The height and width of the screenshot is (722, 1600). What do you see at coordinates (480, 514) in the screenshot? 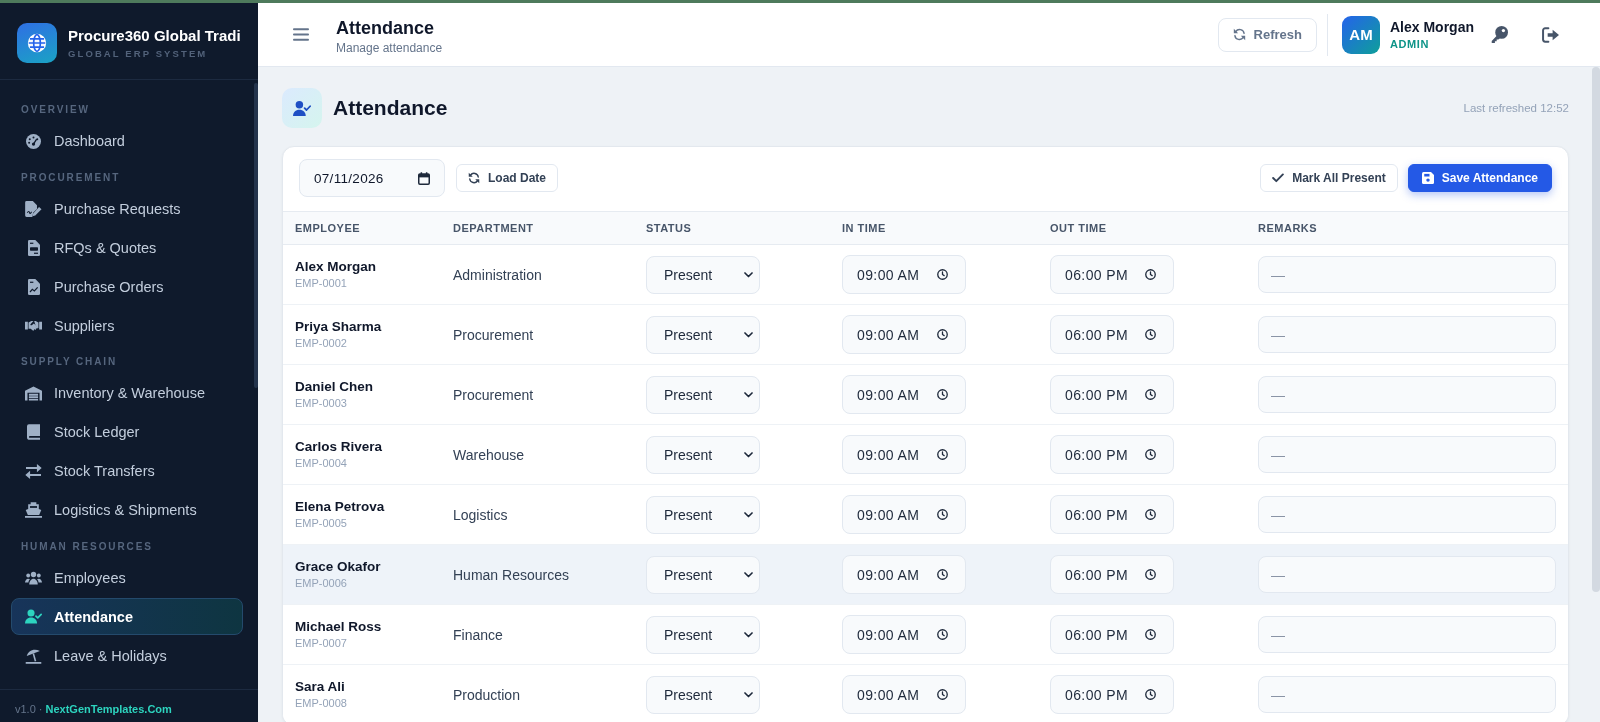
I see `department-name: Logistics` at bounding box center [480, 514].